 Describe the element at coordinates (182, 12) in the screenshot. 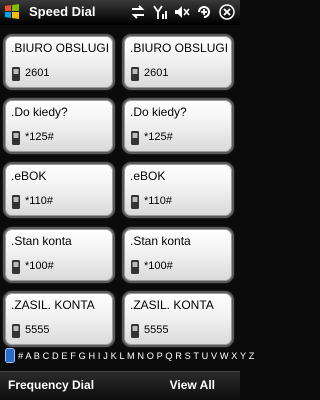

I see `volume-icon` at that location.